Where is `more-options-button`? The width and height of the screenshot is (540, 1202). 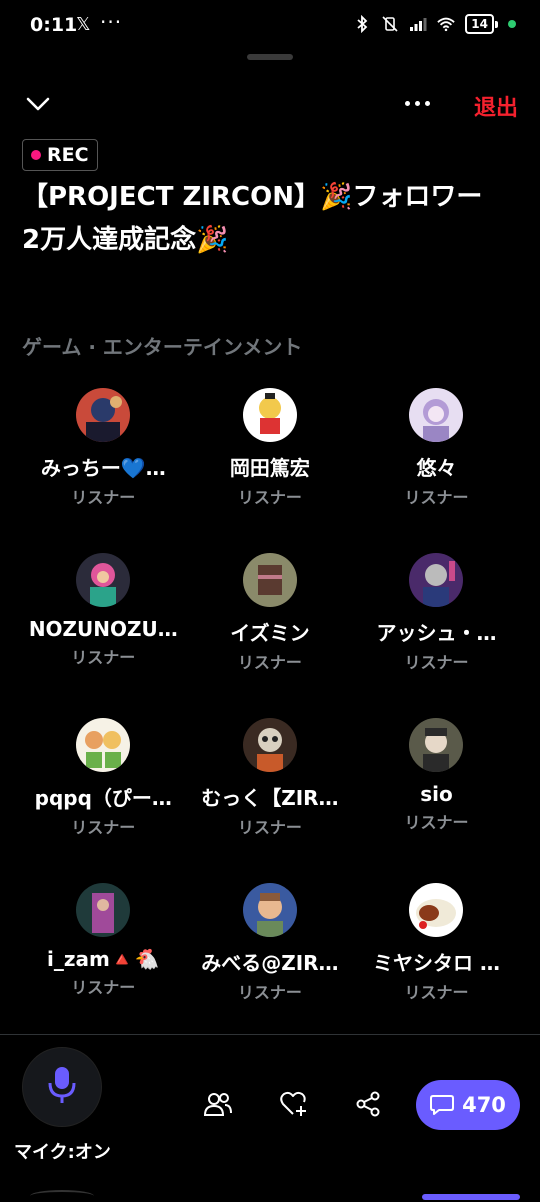
more-options-button is located at coordinates (417, 103).